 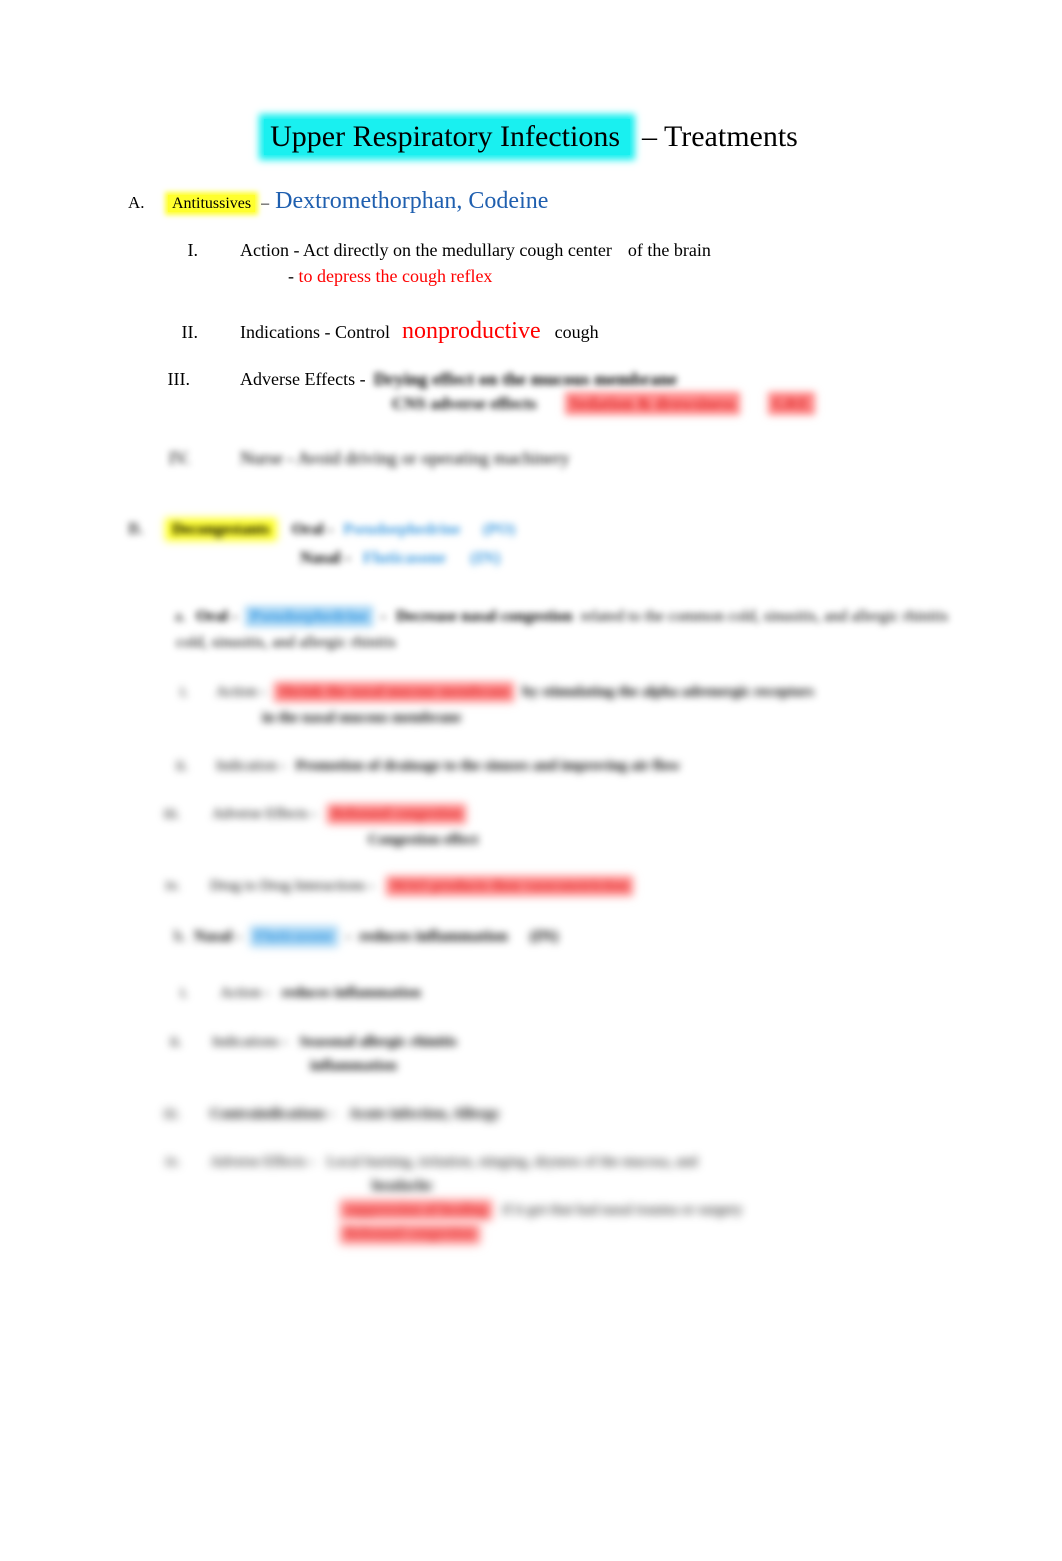 I want to click on item-b-a-dash: -, so click(x=383, y=616).